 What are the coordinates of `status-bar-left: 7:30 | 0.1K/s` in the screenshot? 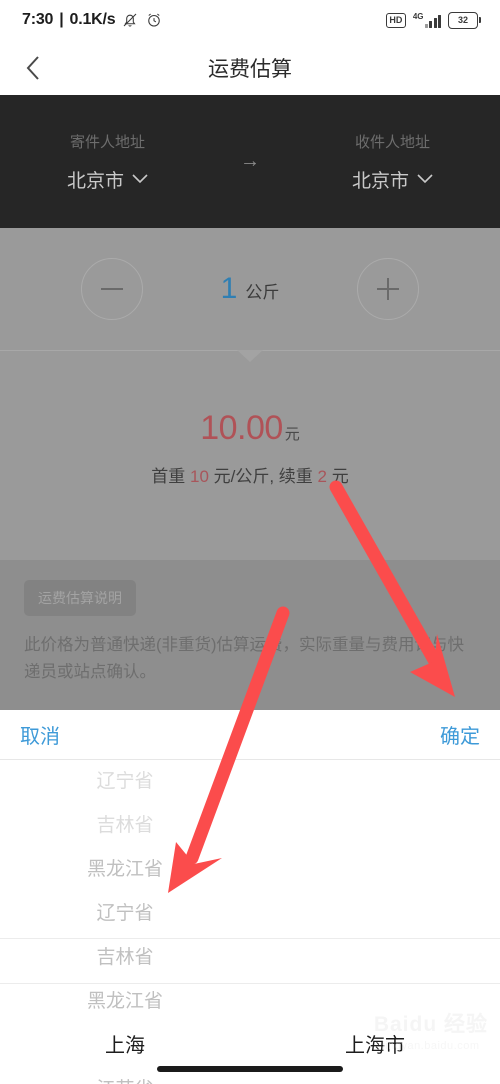 It's located at (92, 20).